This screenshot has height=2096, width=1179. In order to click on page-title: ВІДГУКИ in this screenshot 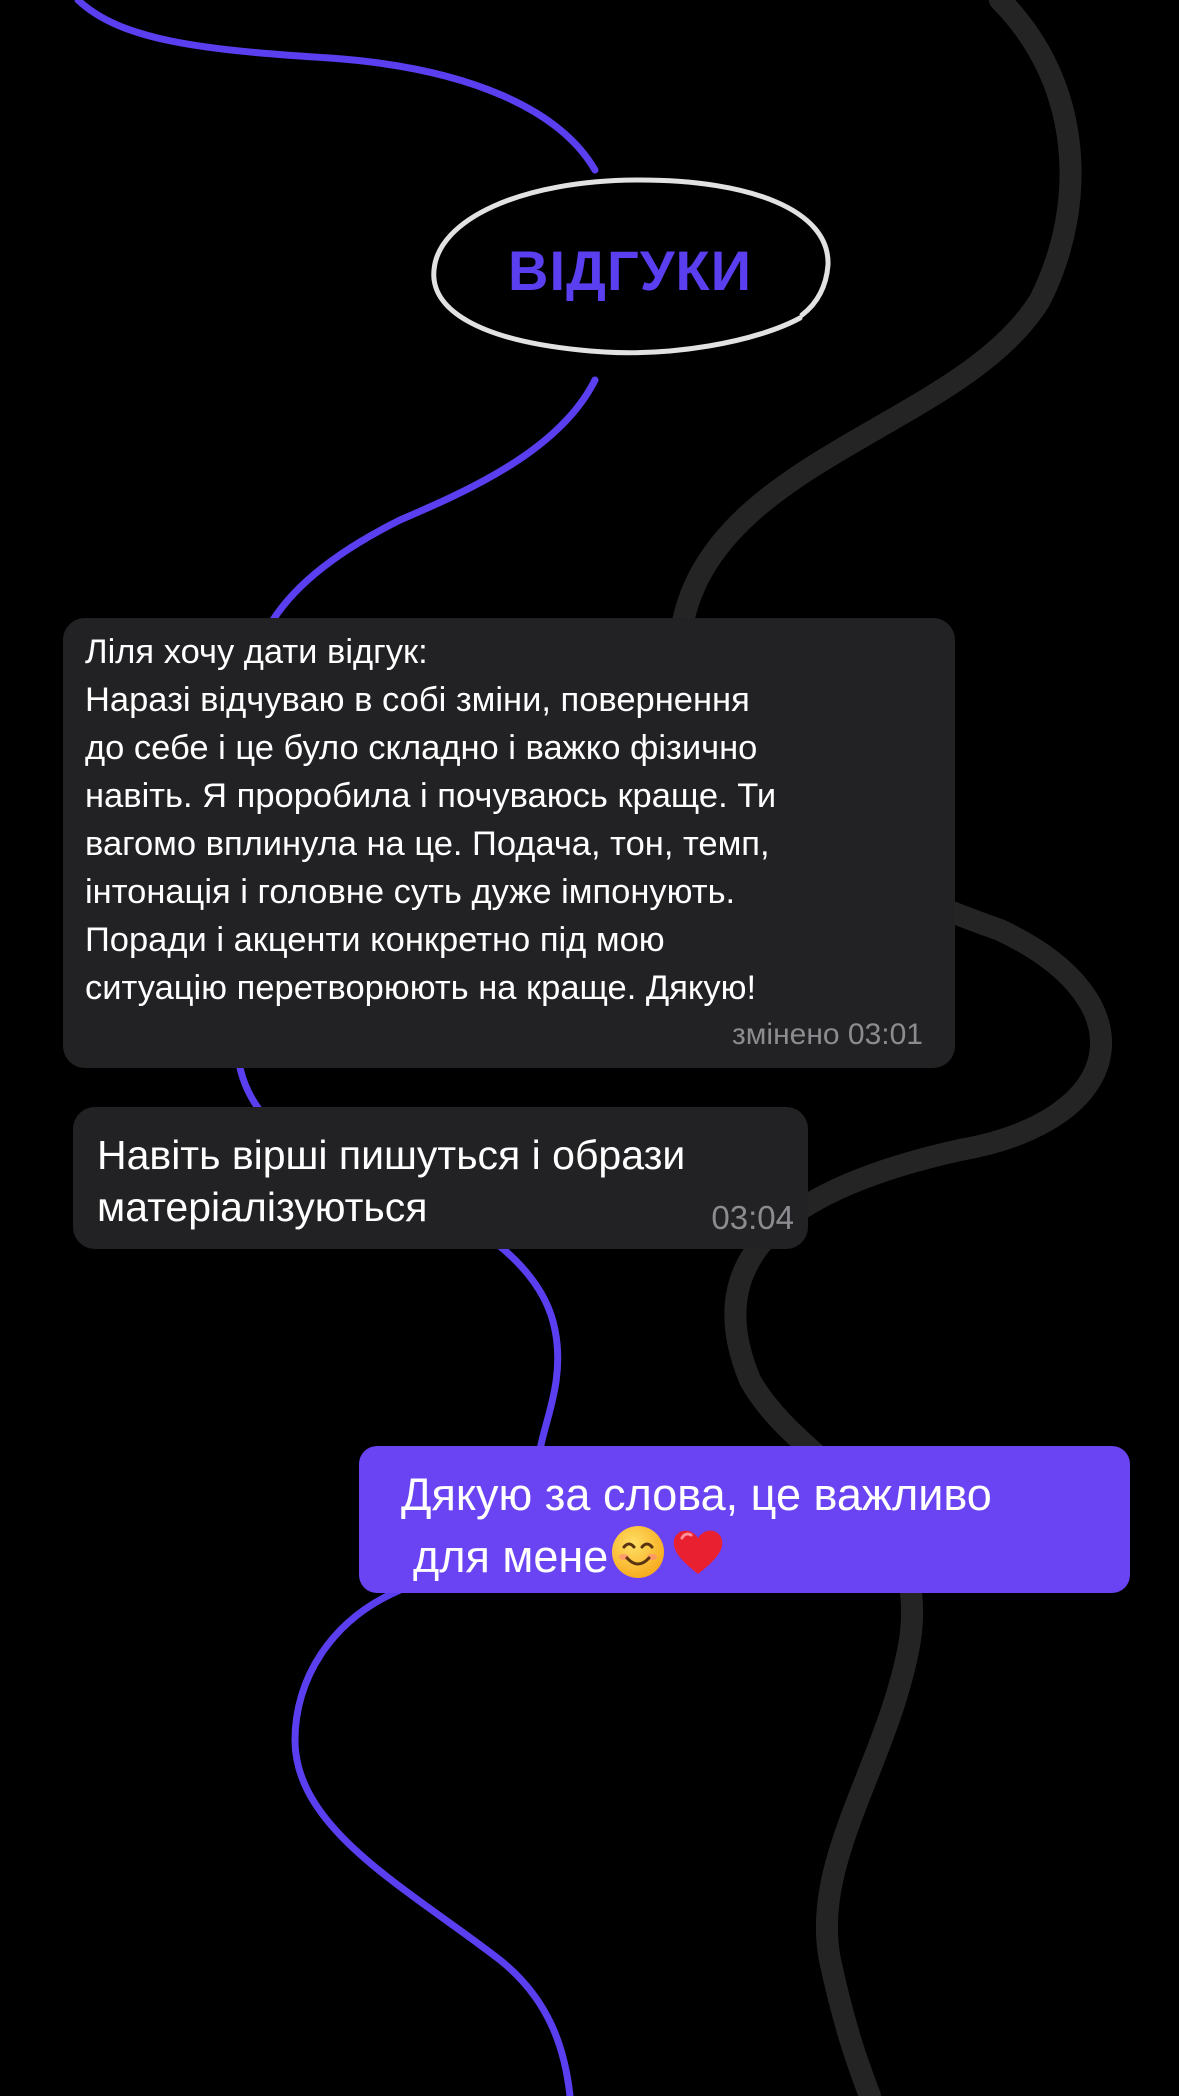, I will do `click(630, 270)`.